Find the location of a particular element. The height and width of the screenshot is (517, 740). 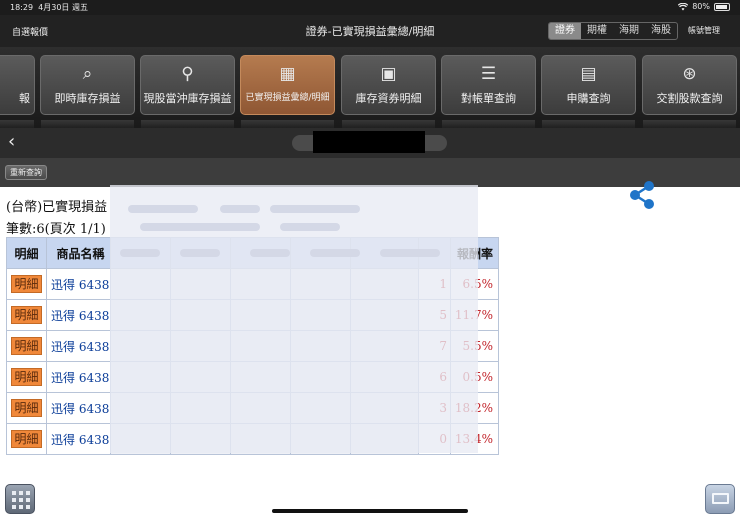

share-icon is located at coordinates (642, 195).